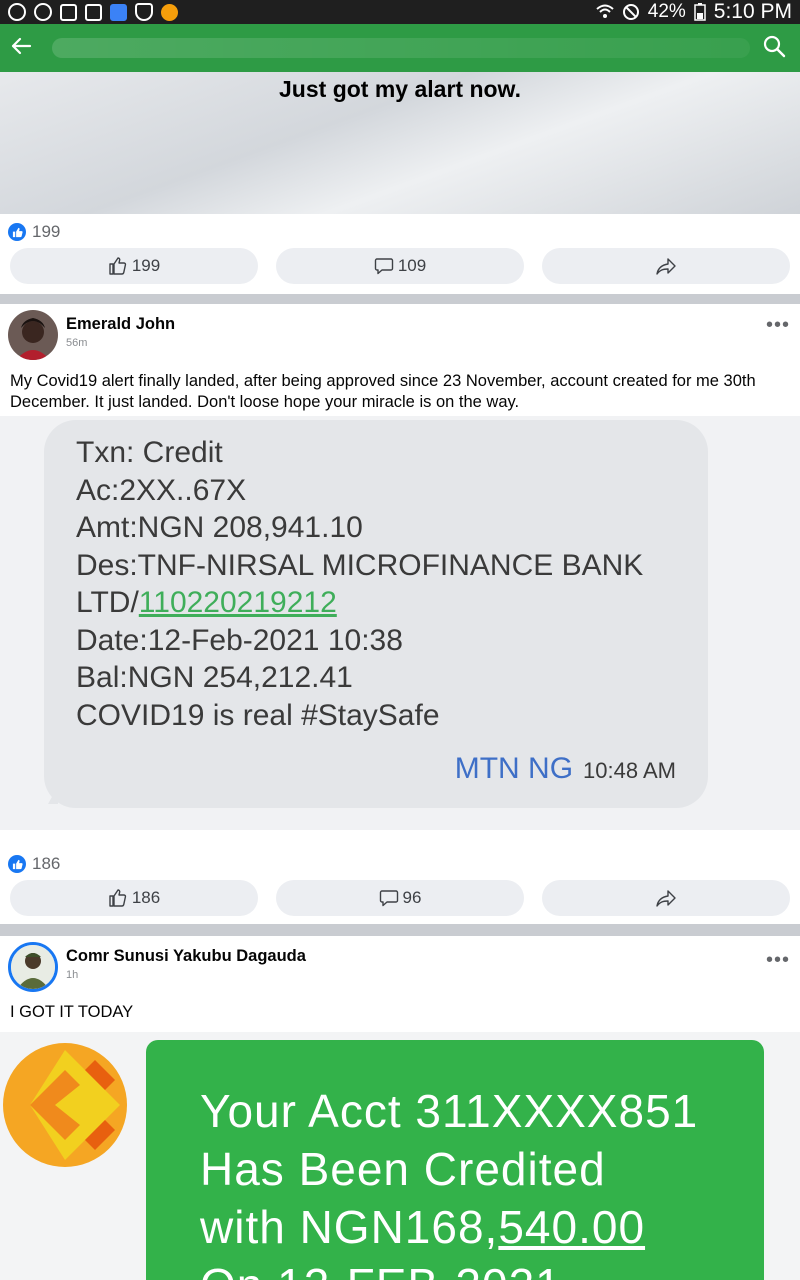  What do you see at coordinates (120, 324) in the screenshot?
I see `post-author: Emerald John` at bounding box center [120, 324].